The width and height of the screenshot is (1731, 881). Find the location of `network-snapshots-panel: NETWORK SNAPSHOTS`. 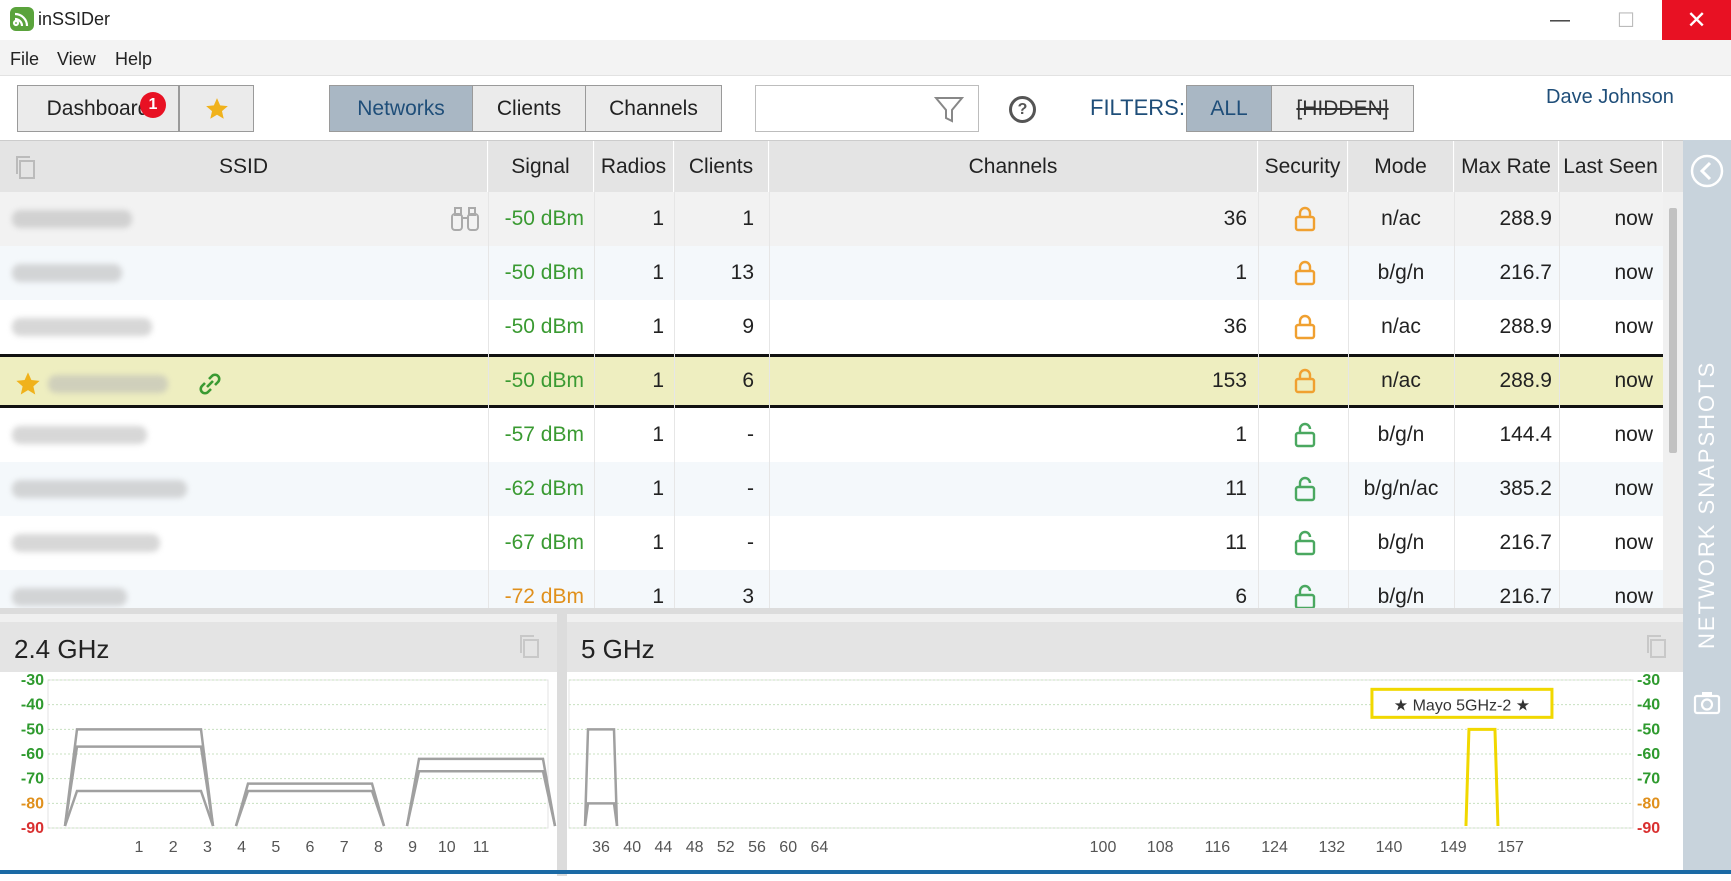

network-snapshots-panel: NETWORK SNAPSHOTS is located at coordinates (1707, 505).